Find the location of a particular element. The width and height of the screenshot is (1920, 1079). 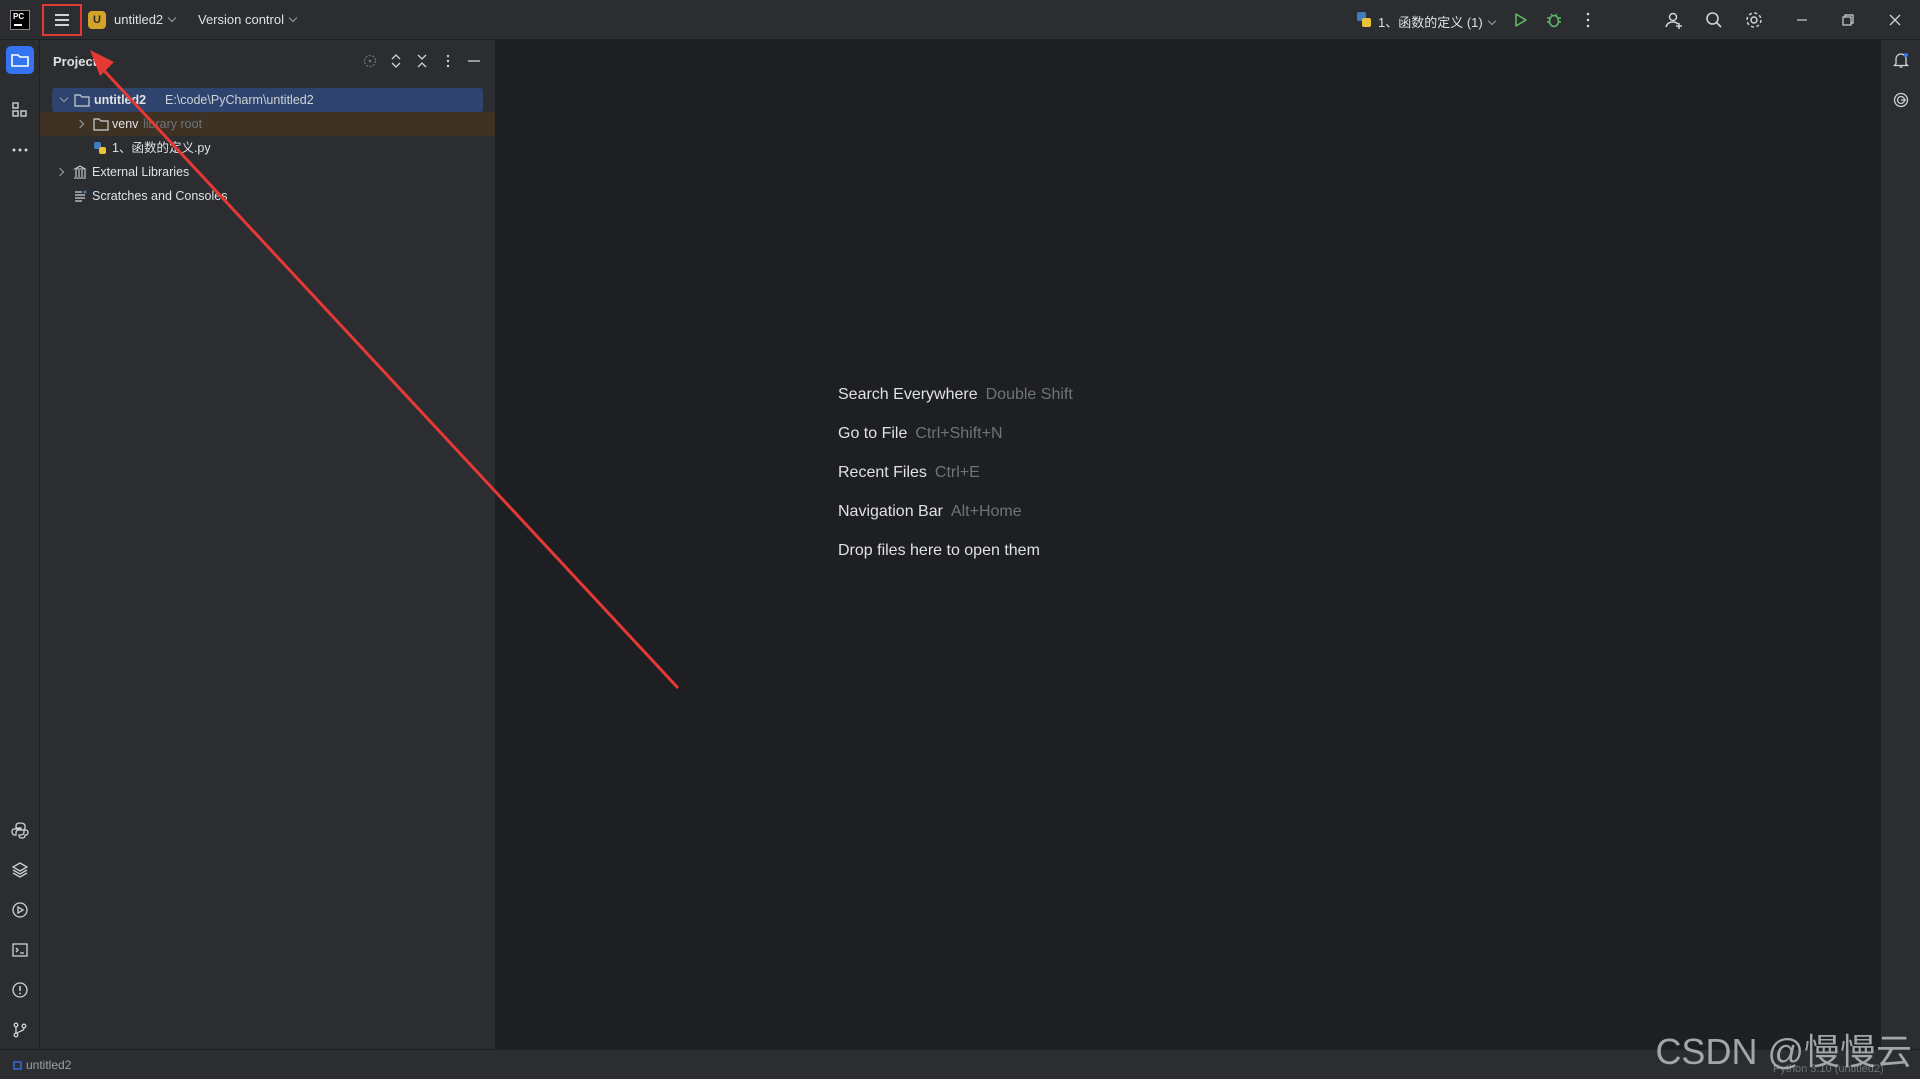

vcs-widget: Version control is located at coordinates (248, 19).